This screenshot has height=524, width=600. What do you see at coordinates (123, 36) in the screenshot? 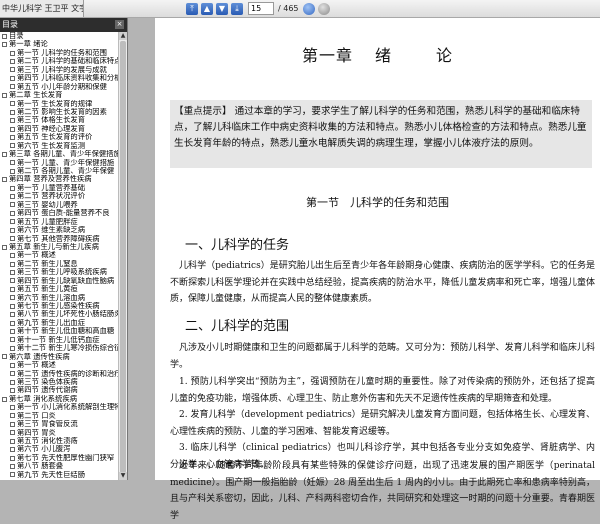
I see `scroll-up-icon: ▲` at bounding box center [123, 36].